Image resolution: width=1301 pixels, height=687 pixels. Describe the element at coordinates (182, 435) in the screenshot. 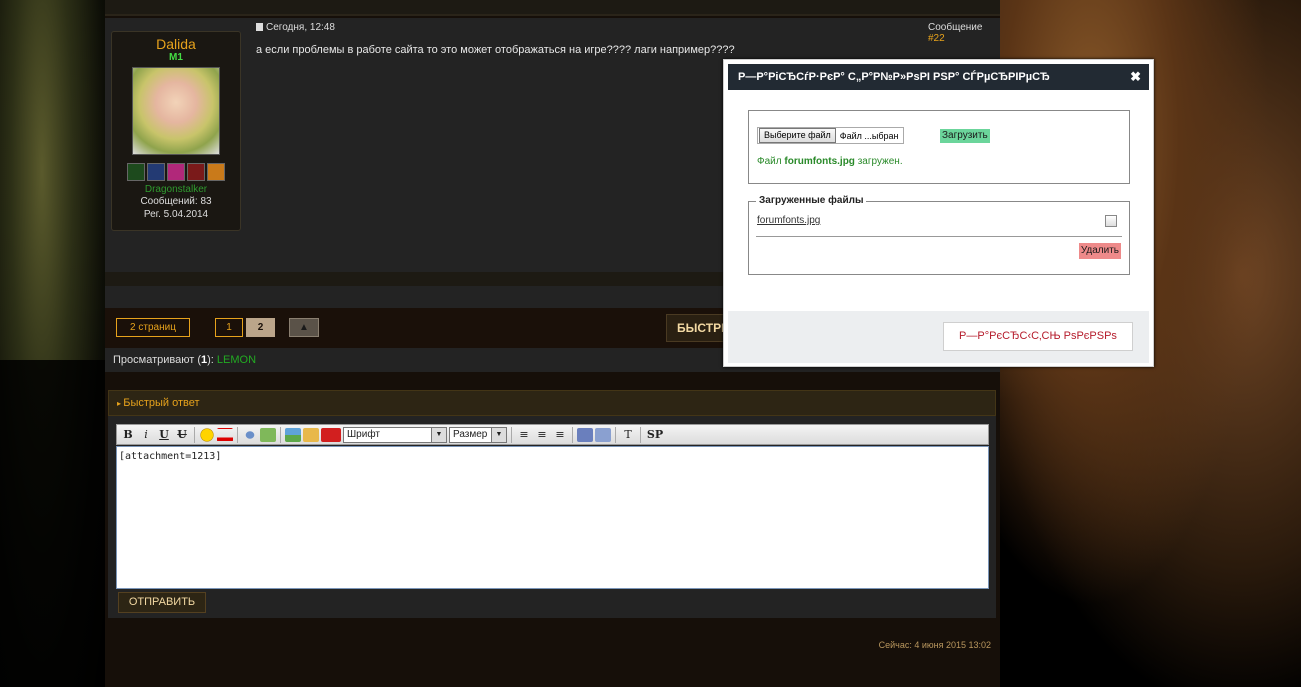

I see `strikethrough-button: U` at that location.